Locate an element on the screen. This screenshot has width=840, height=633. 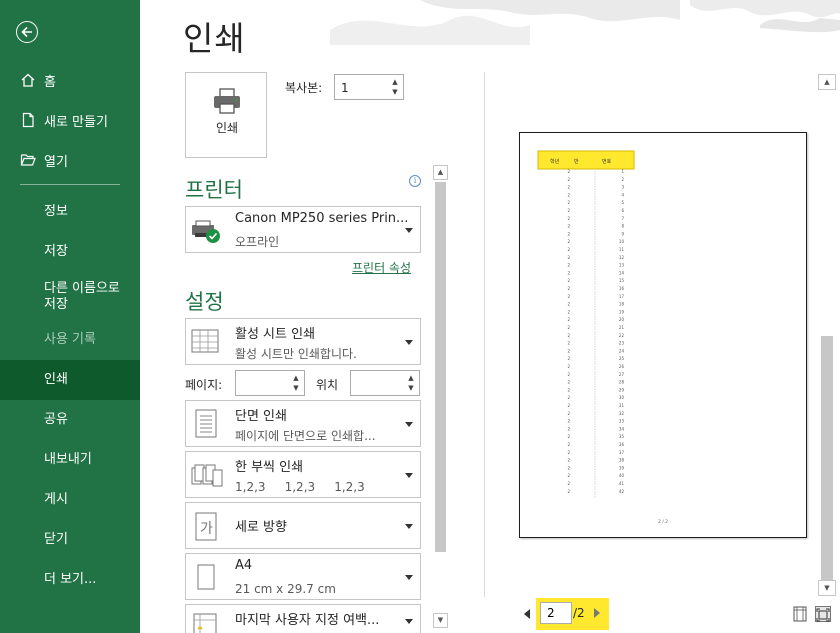
sidebar-item-share: 공유 is located at coordinates (70, 420).